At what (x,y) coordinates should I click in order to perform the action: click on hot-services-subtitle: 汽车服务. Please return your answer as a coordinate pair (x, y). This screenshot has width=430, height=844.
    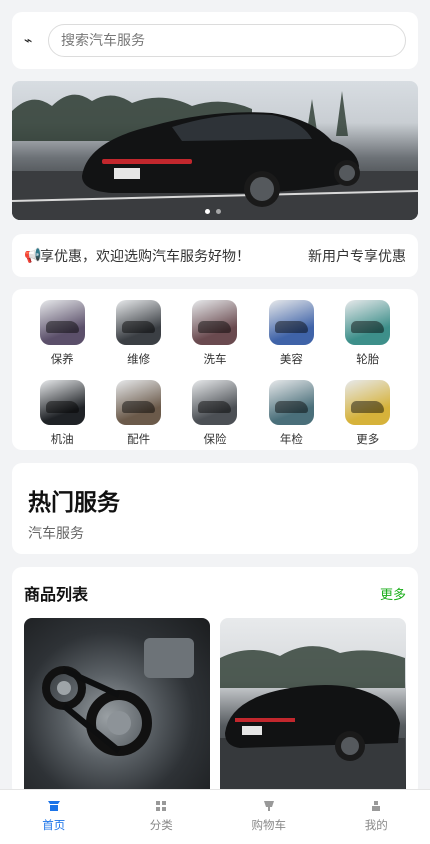
    Looking at the image, I should click on (56, 534).